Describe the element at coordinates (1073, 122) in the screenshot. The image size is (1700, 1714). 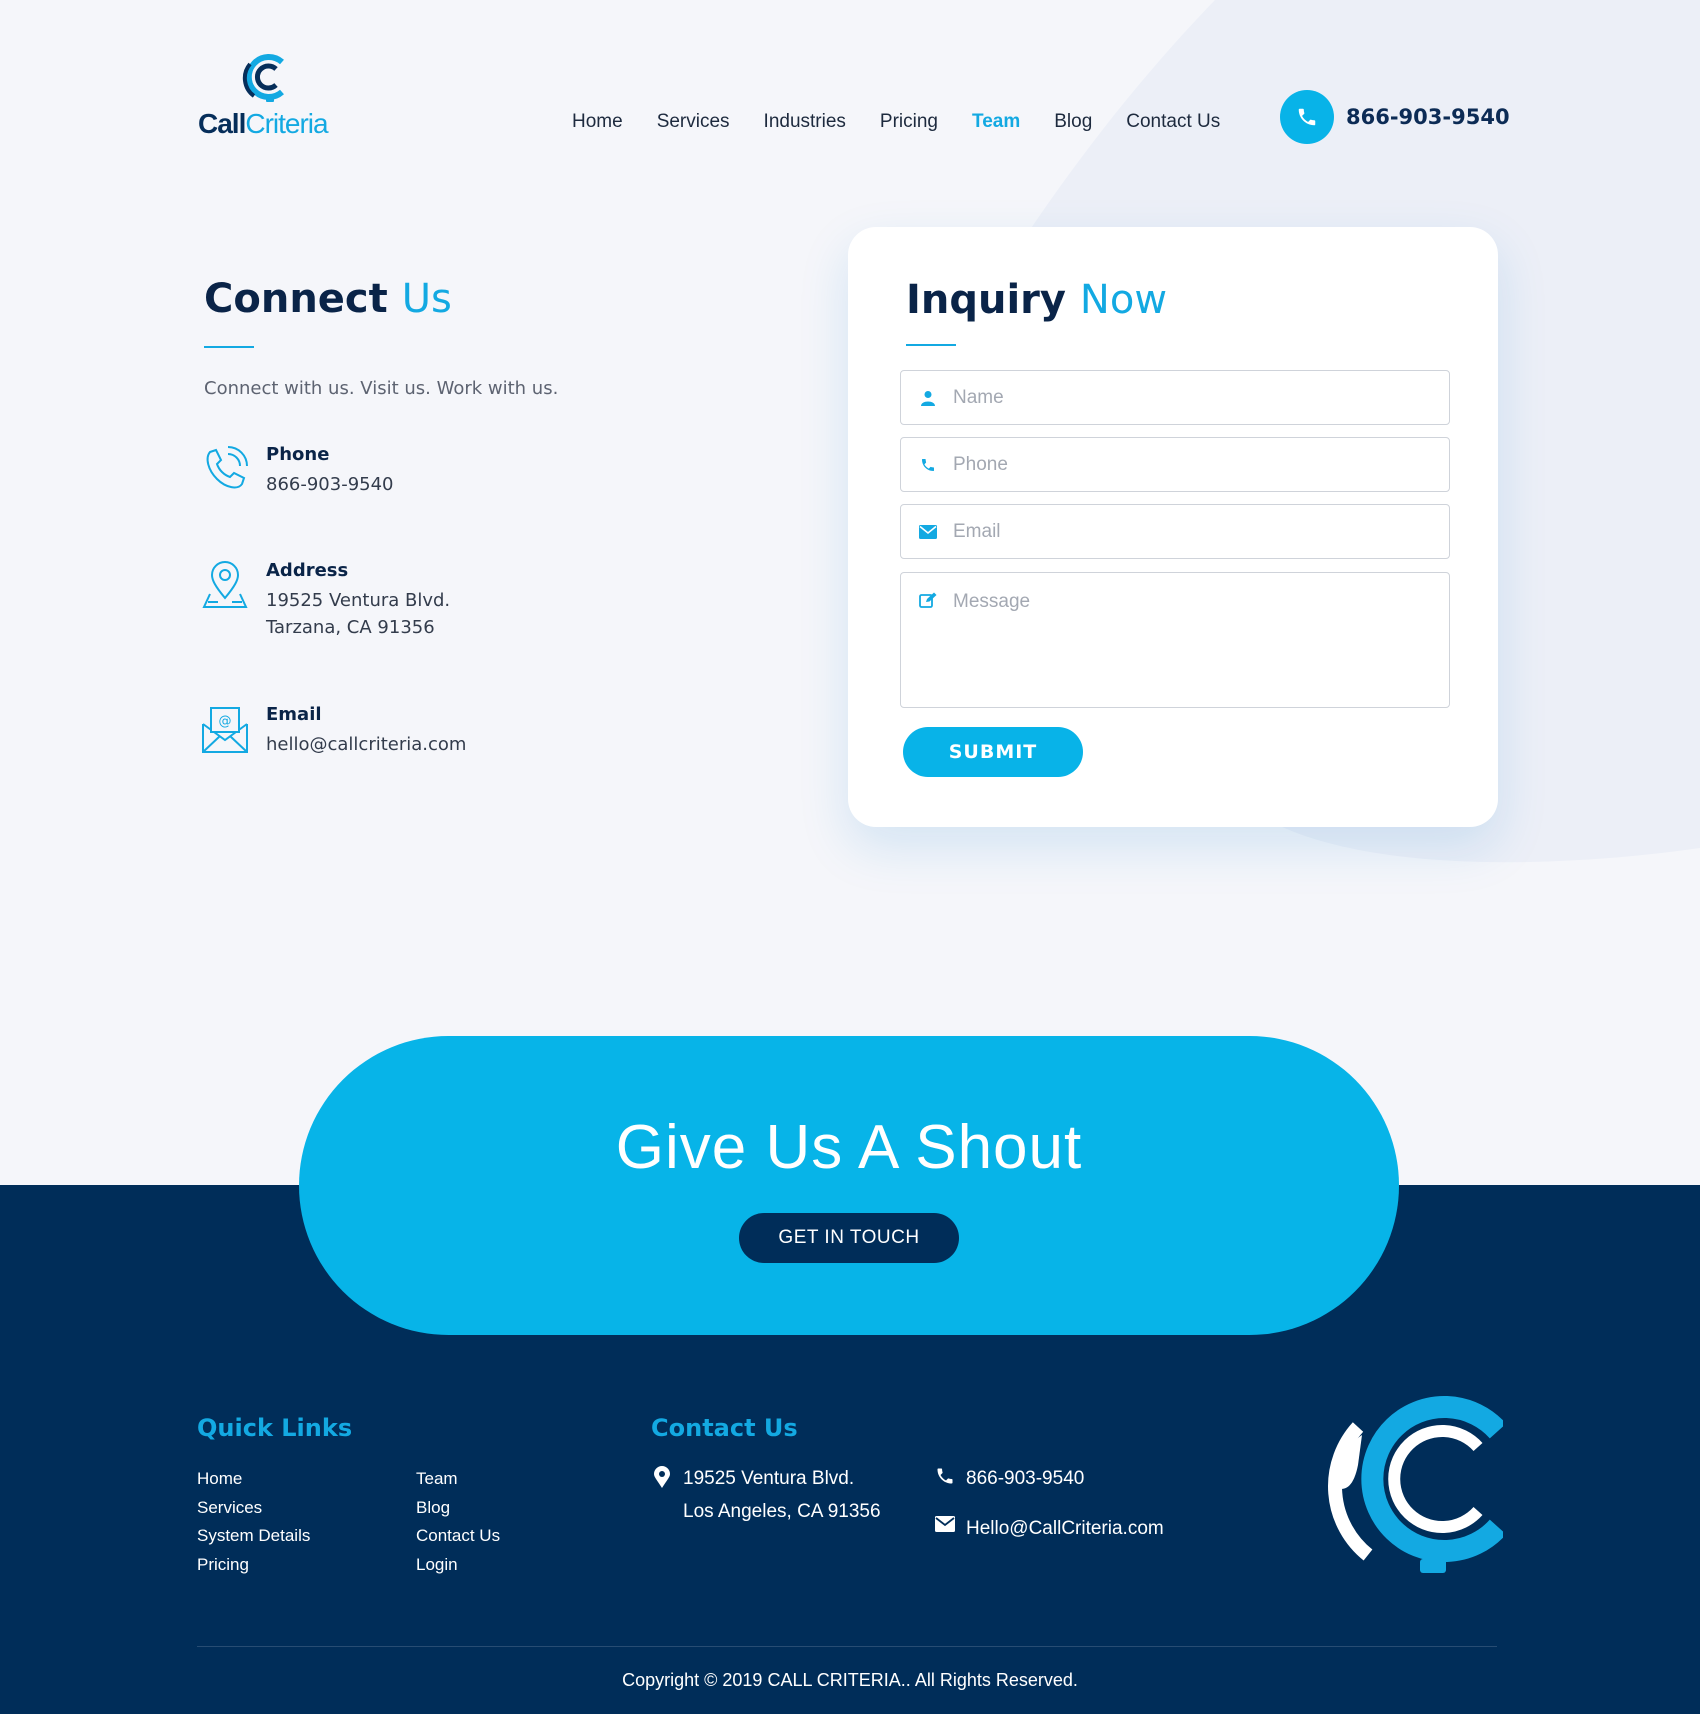
I see `nav-blog: Blog` at that location.